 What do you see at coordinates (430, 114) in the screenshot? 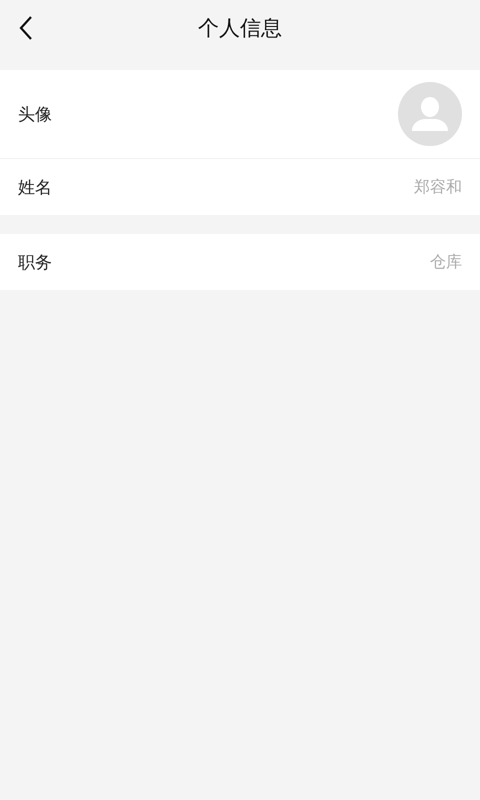
I see `avatar-icon` at bounding box center [430, 114].